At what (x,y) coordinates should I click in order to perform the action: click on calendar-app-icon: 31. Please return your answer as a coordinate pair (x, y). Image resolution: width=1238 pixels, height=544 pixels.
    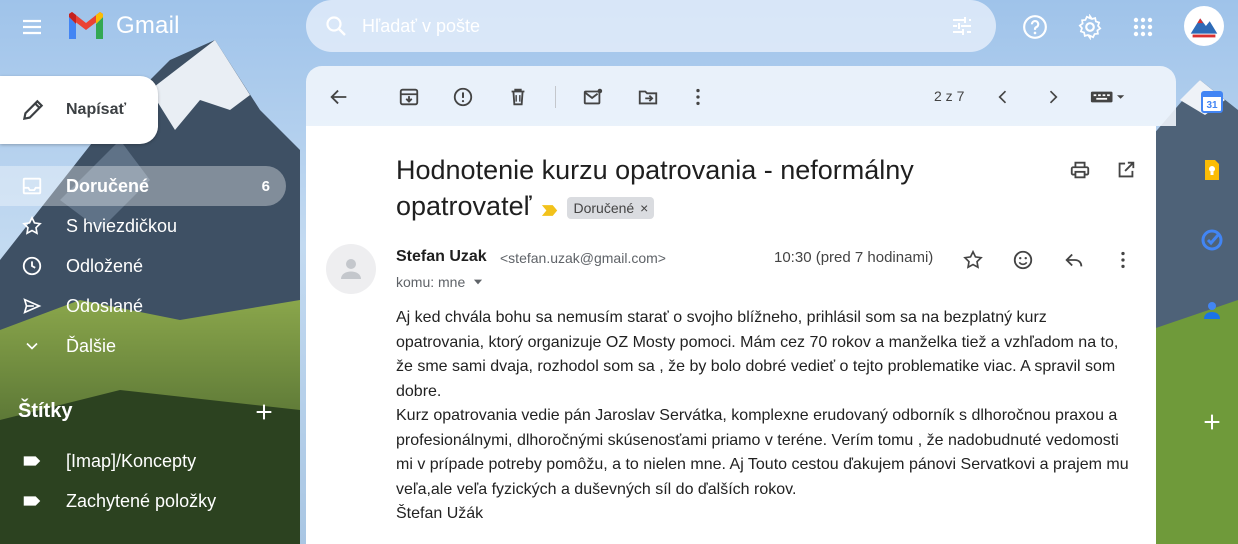
    Looking at the image, I should click on (1212, 102).